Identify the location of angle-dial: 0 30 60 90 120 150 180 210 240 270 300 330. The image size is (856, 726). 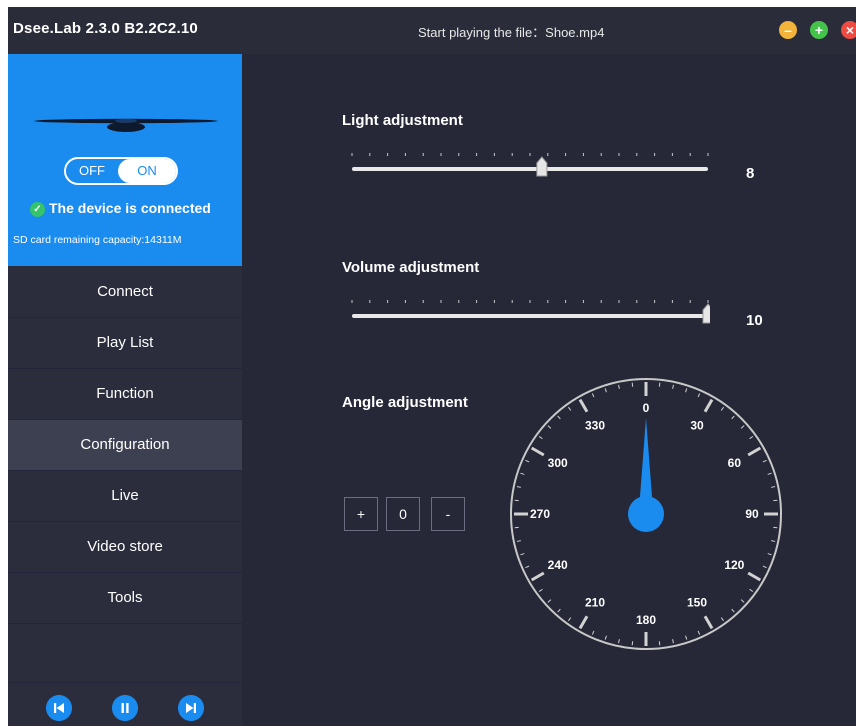
(646, 514).